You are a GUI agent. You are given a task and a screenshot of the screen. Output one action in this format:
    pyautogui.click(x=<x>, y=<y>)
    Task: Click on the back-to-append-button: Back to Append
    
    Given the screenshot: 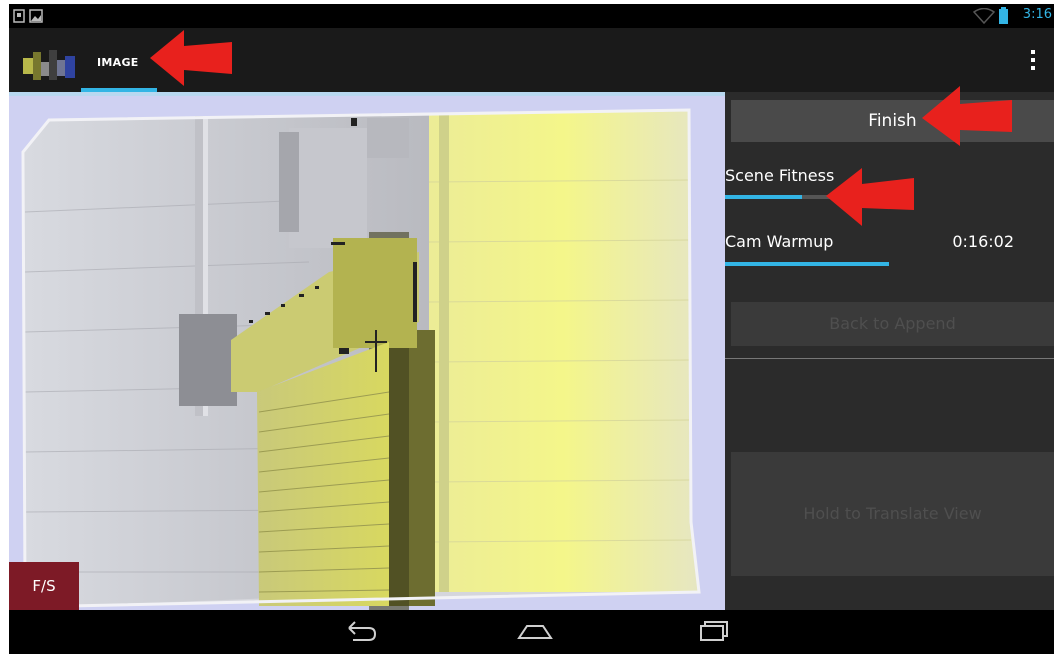 What is the action you would take?
    pyautogui.click(x=892, y=324)
    